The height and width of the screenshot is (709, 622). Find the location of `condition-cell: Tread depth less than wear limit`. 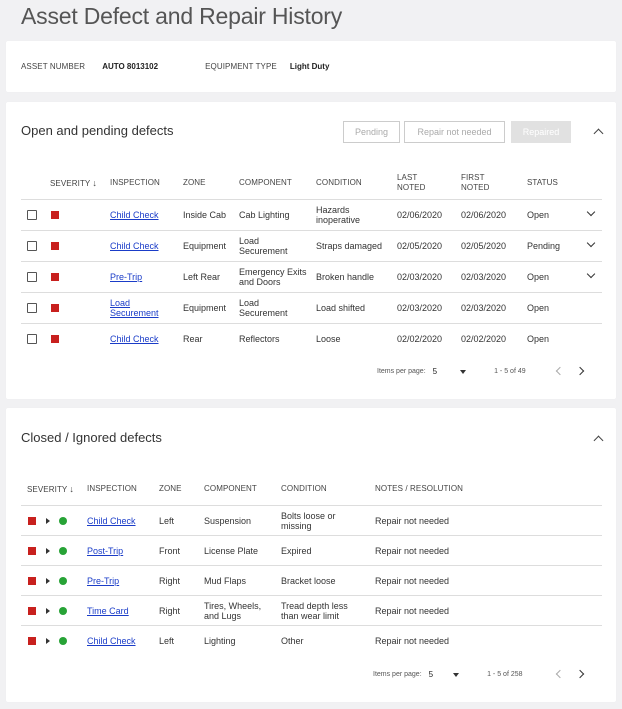

condition-cell: Tread depth less than wear limit is located at coordinates (314, 611).